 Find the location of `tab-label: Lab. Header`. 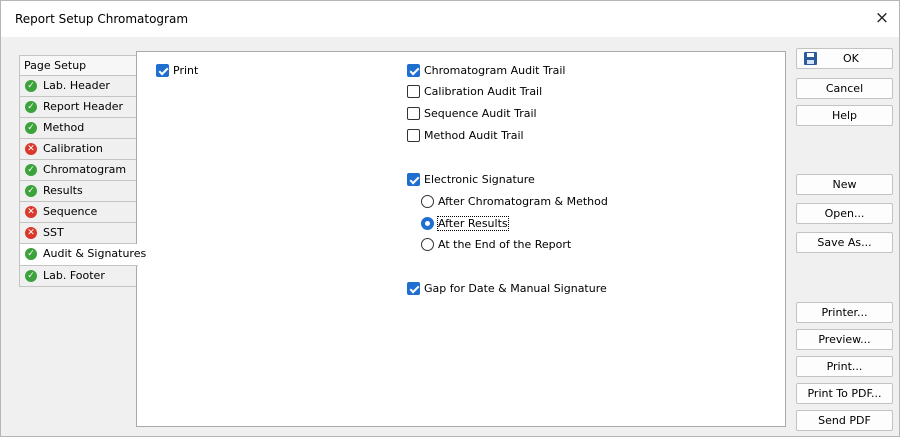

tab-label: Lab. Header is located at coordinates (76, 85).